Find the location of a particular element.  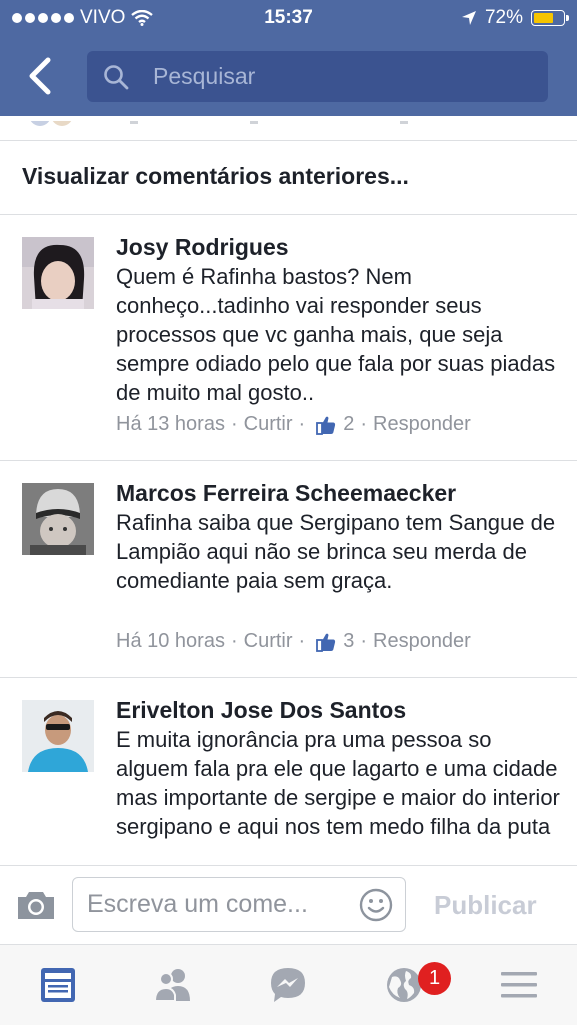

comment-author: Marcos Ferreira Scheemaecker is located at coordinates (286, 493).